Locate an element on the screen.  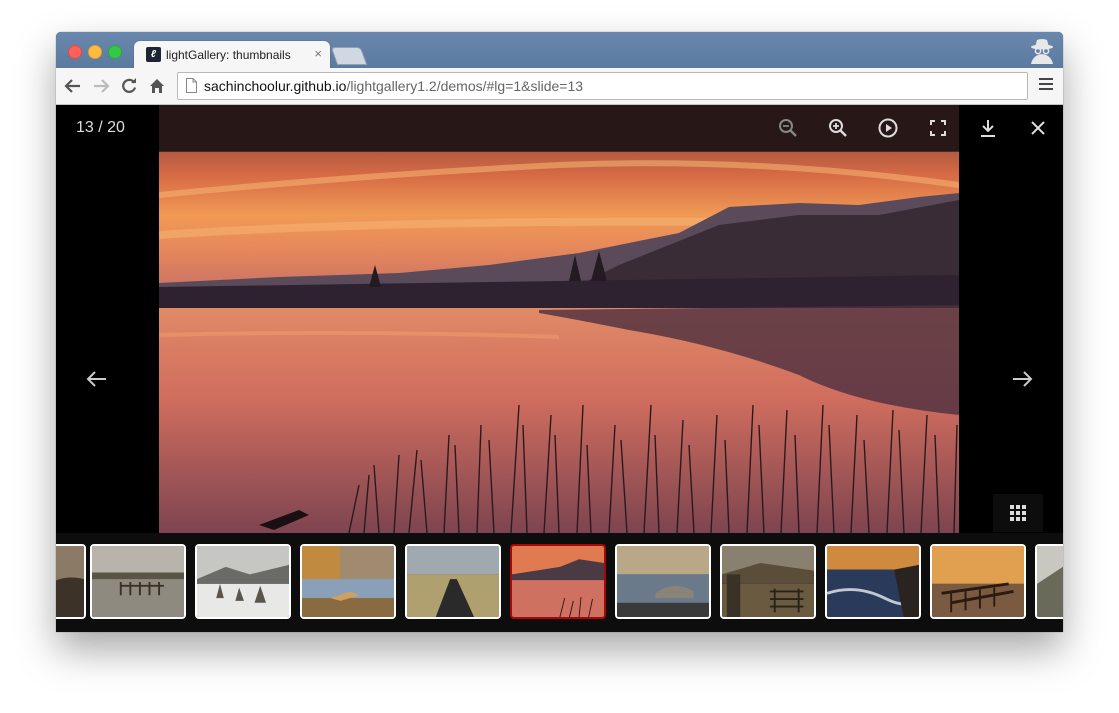
page-icon is located at coordinates (191, 85).